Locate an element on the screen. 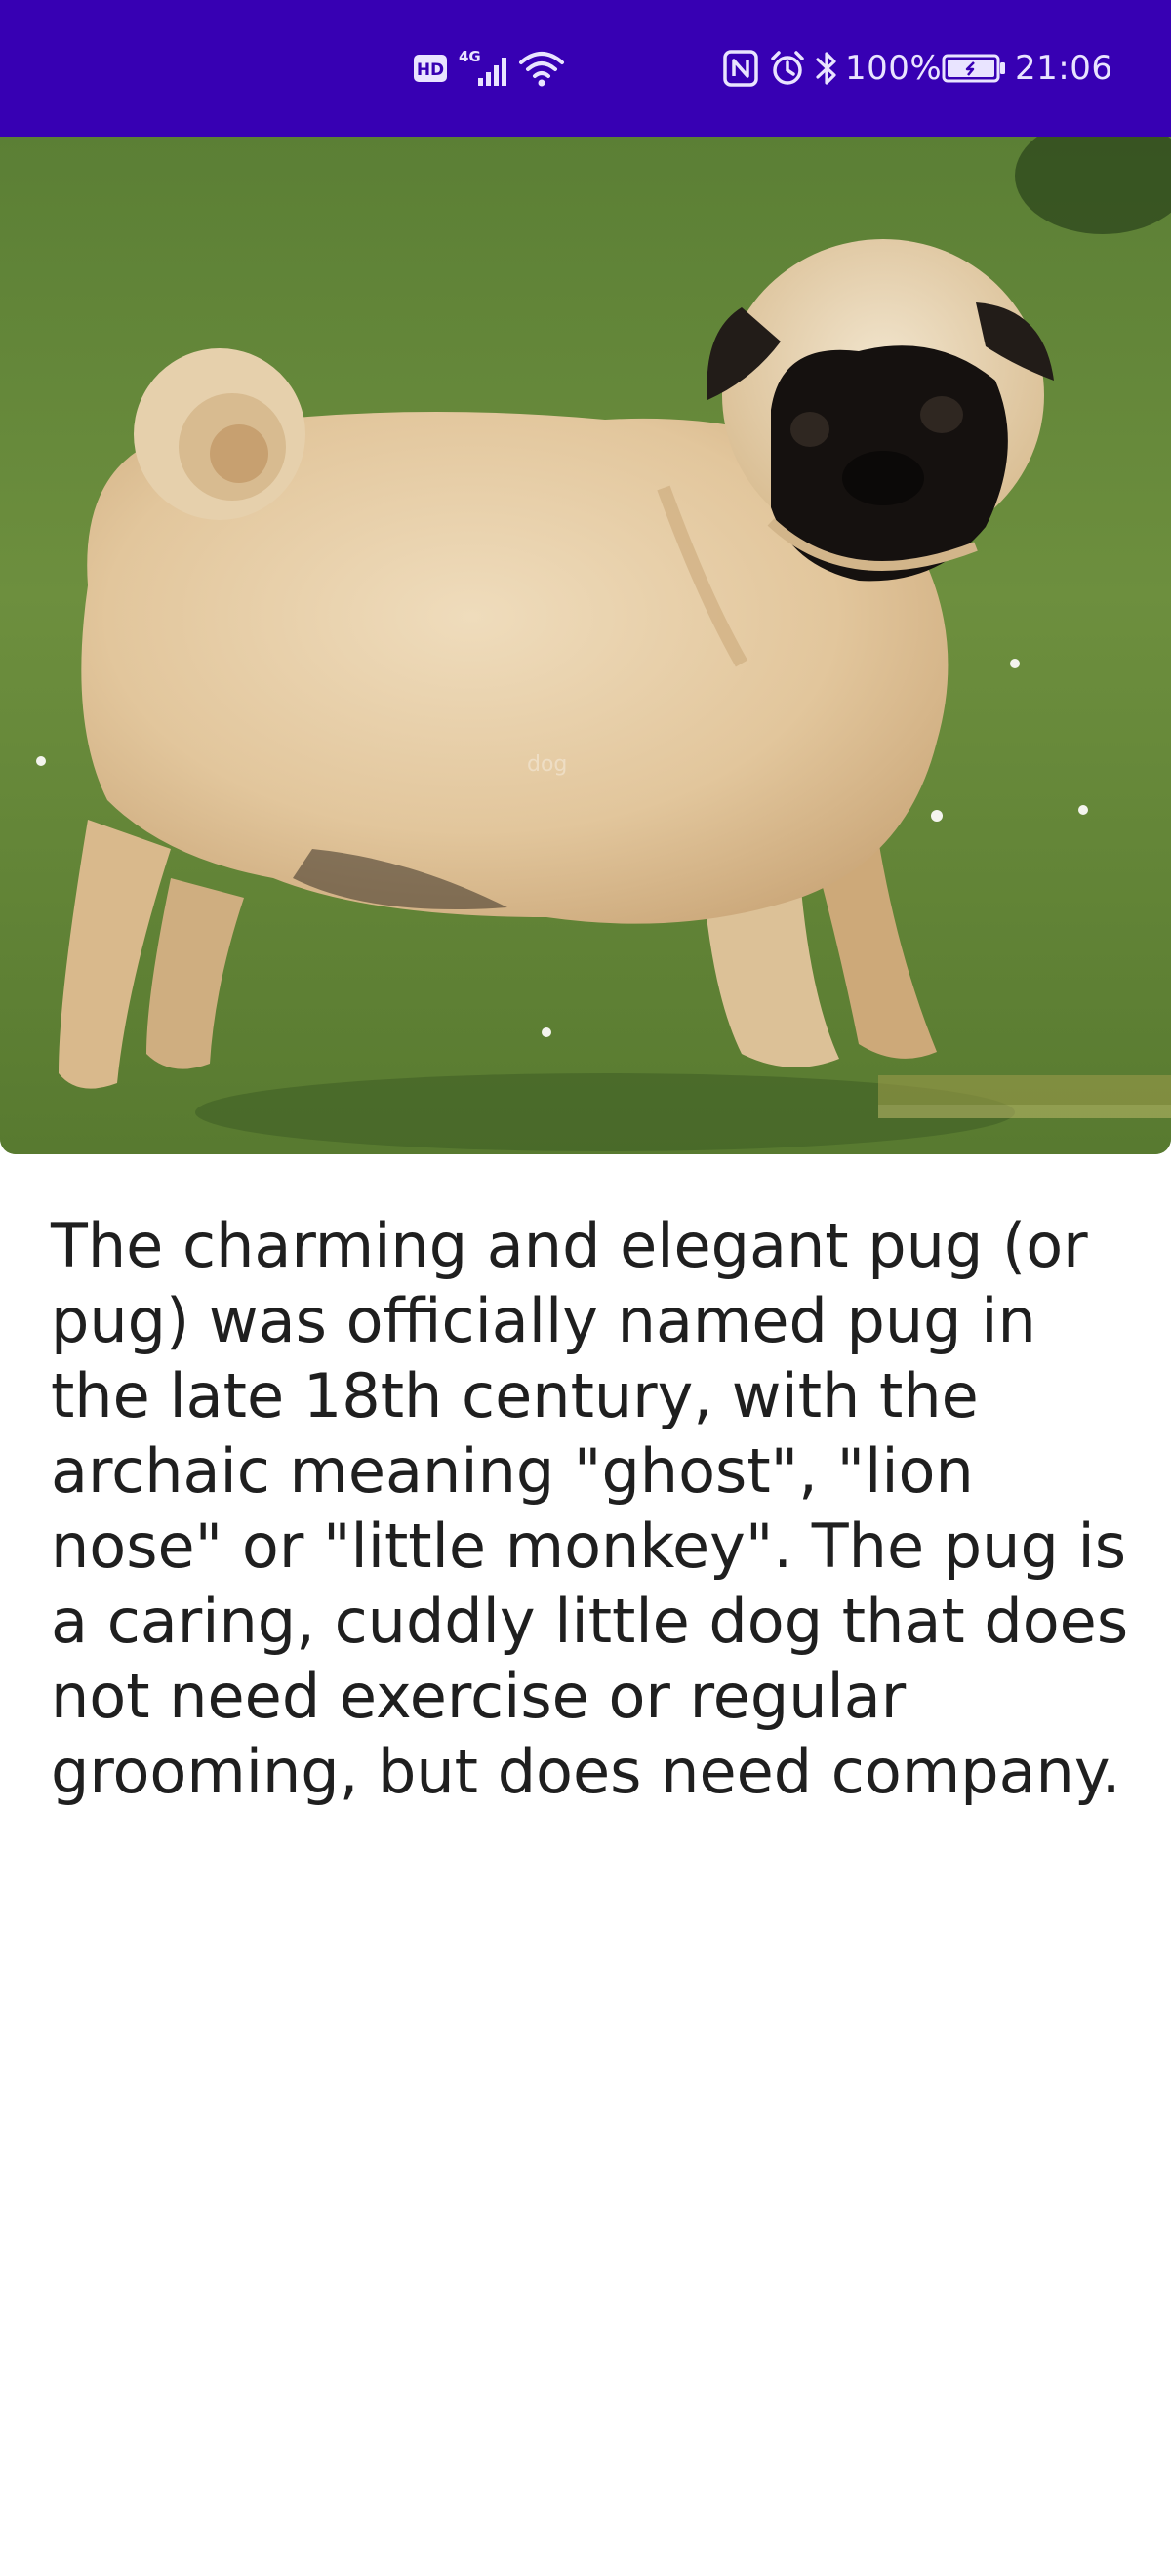 The width and height of the screenshot is (1171, 2576). alarm-icon is located at coordinates (787, 68).